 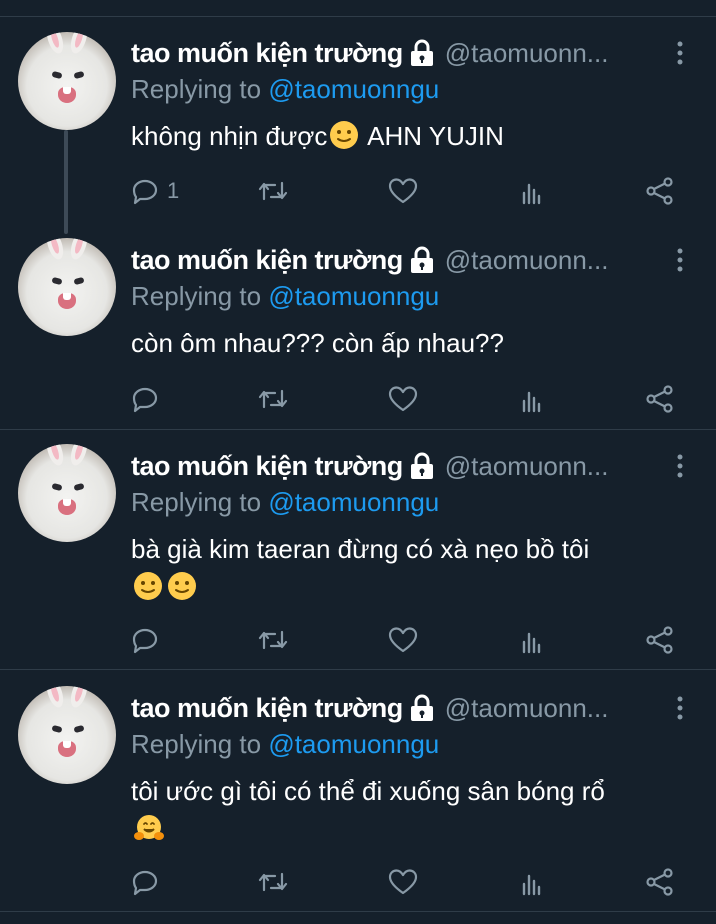 I want to click on hugging-face-icon, so click(x=148, y=828).